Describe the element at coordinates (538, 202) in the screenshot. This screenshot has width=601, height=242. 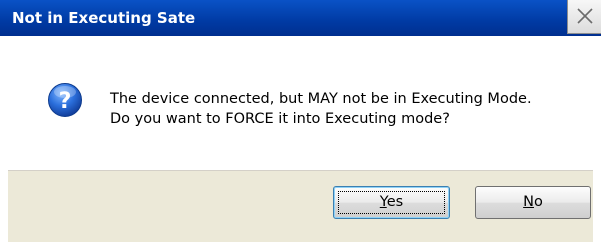
I see `no-label-rest: o` at that location.